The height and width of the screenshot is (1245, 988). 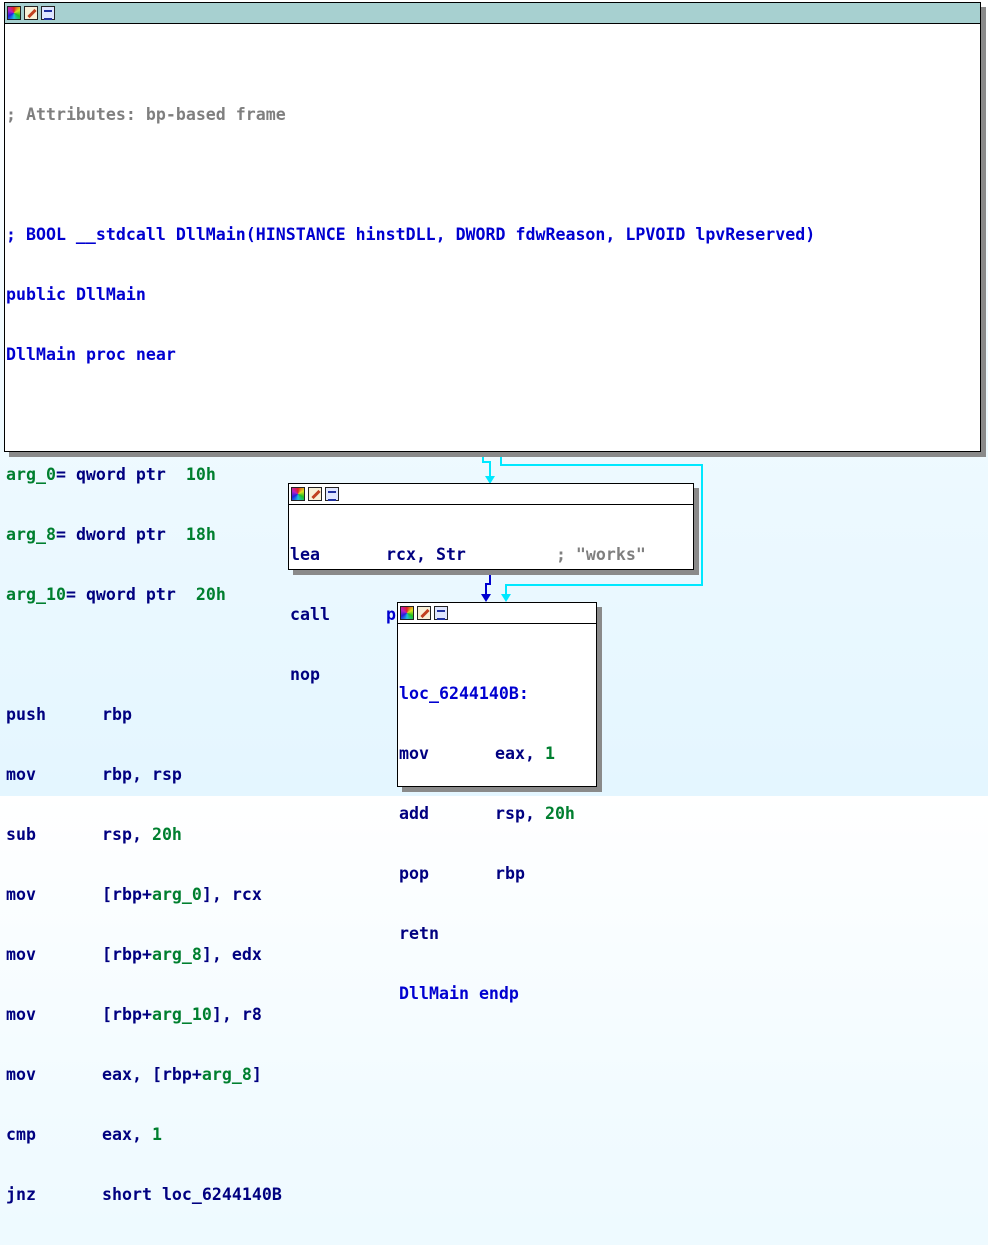 I want to click on instruction-line: mov eax, 1, so click(x=487, y=754).